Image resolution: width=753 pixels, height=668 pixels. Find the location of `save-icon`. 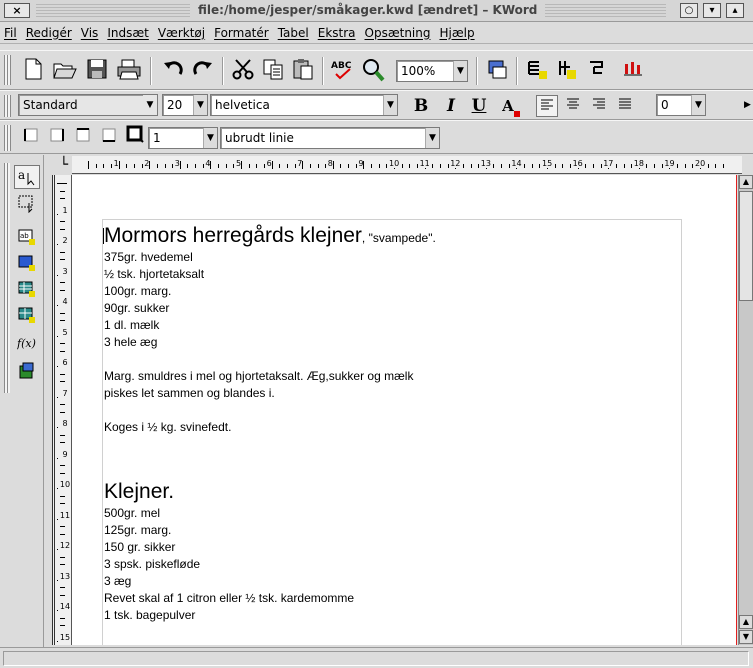

save-icon is located at coordinates (97, 70).